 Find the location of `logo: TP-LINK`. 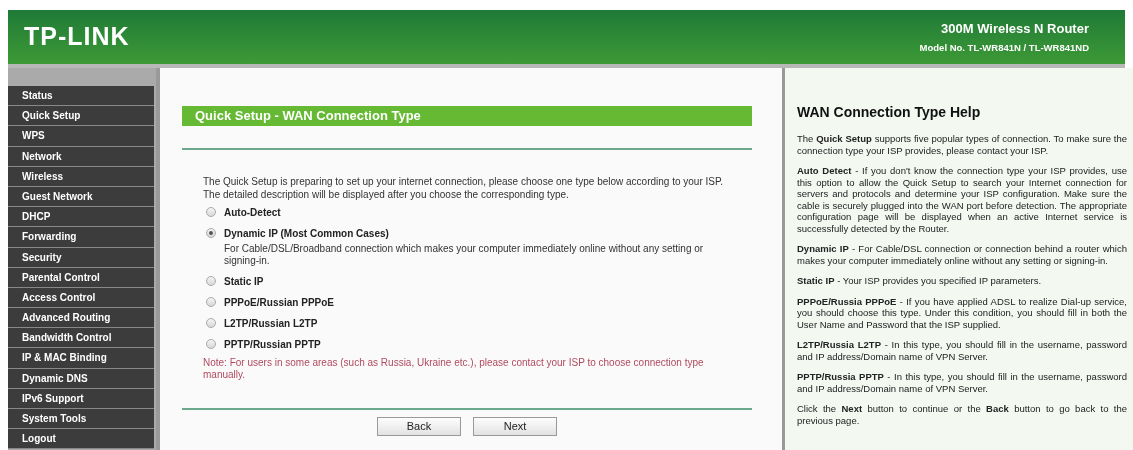

logo: TP-LINK is located at coordinates (77, 37).